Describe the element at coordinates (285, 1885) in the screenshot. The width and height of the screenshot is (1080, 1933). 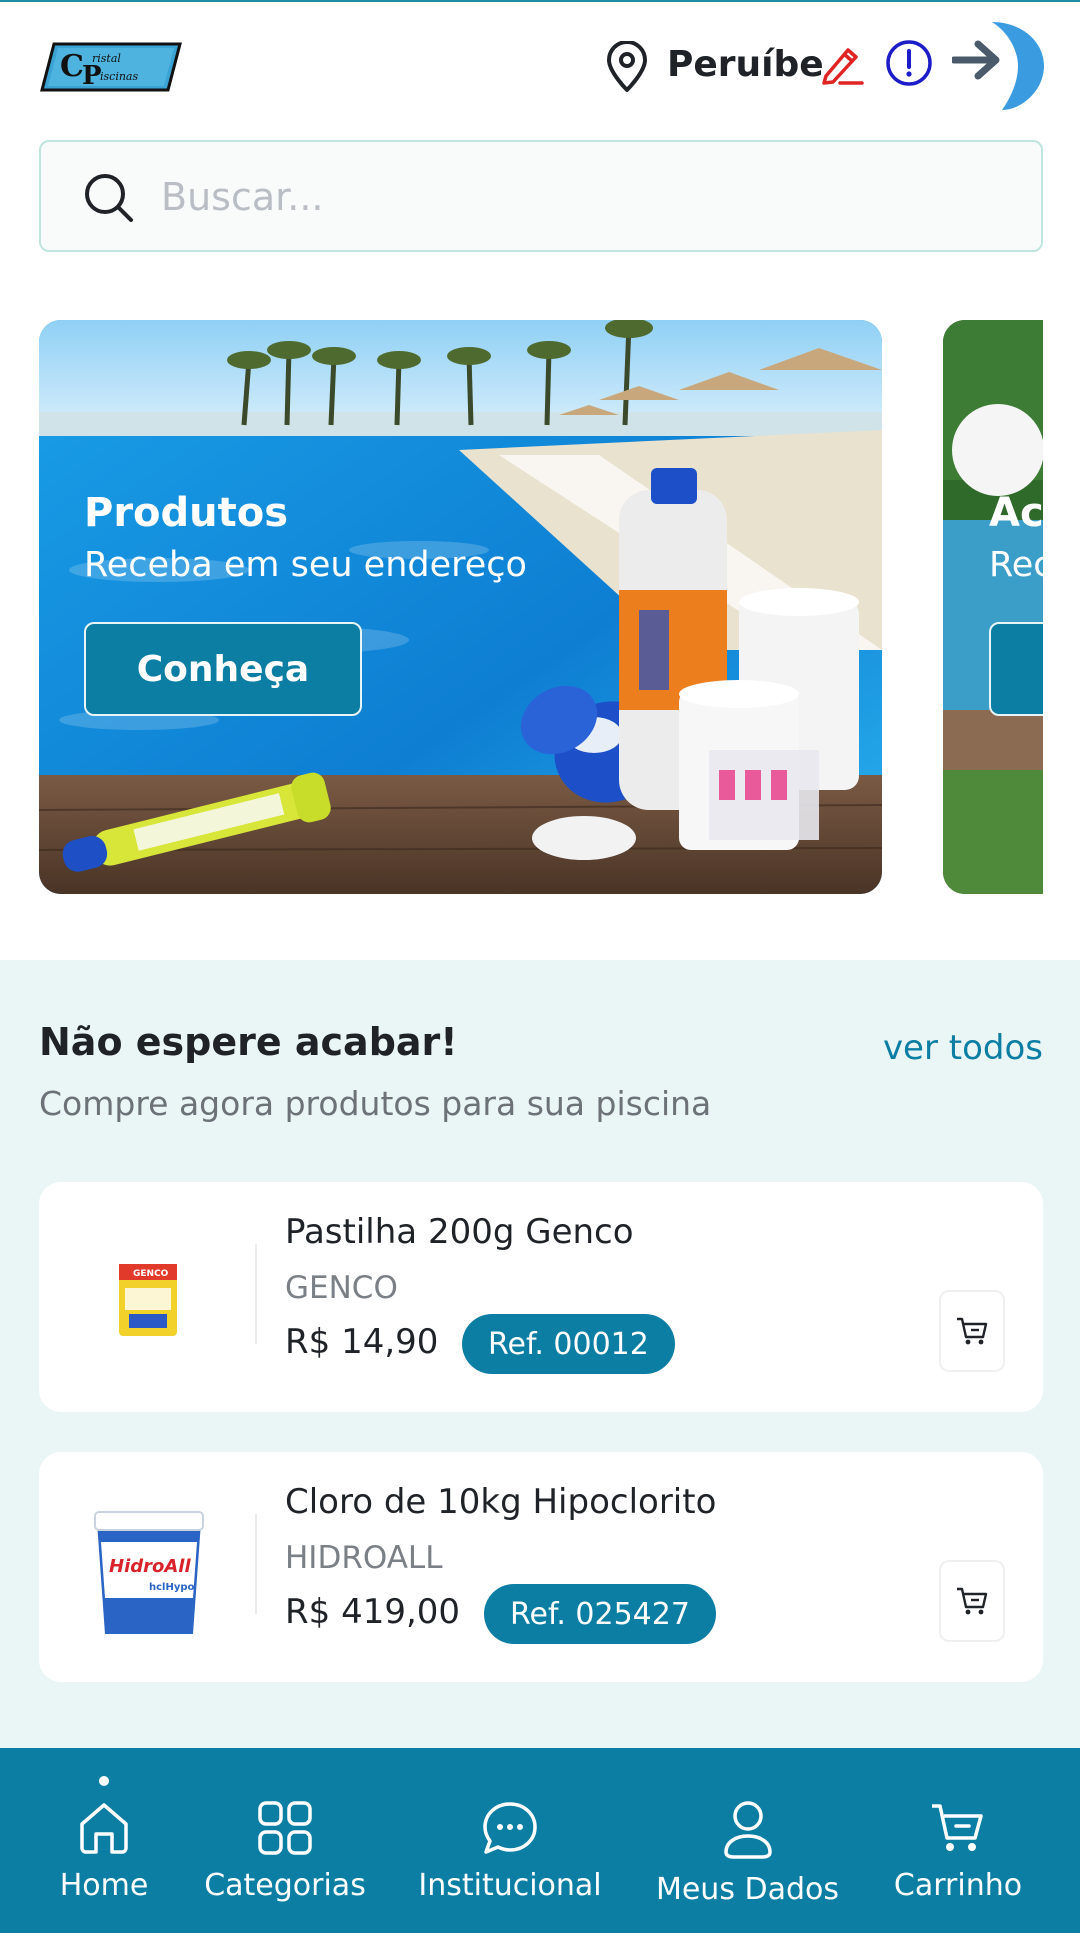
I see `nav-label: Categorias` at that location.